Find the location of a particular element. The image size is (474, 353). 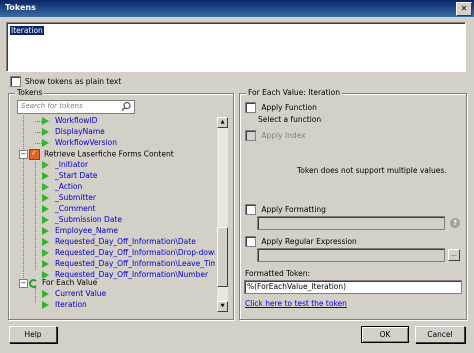

details-group-title: For Each Value: Iteration is located at coordinates (294, 92).